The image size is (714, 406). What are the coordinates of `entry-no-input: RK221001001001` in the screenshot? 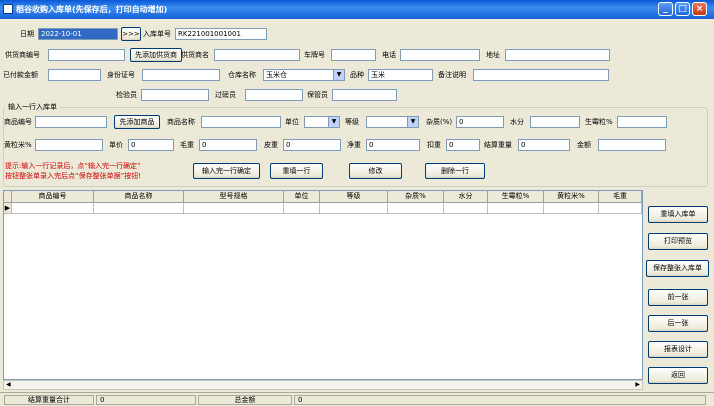 It's located at (221, 34).